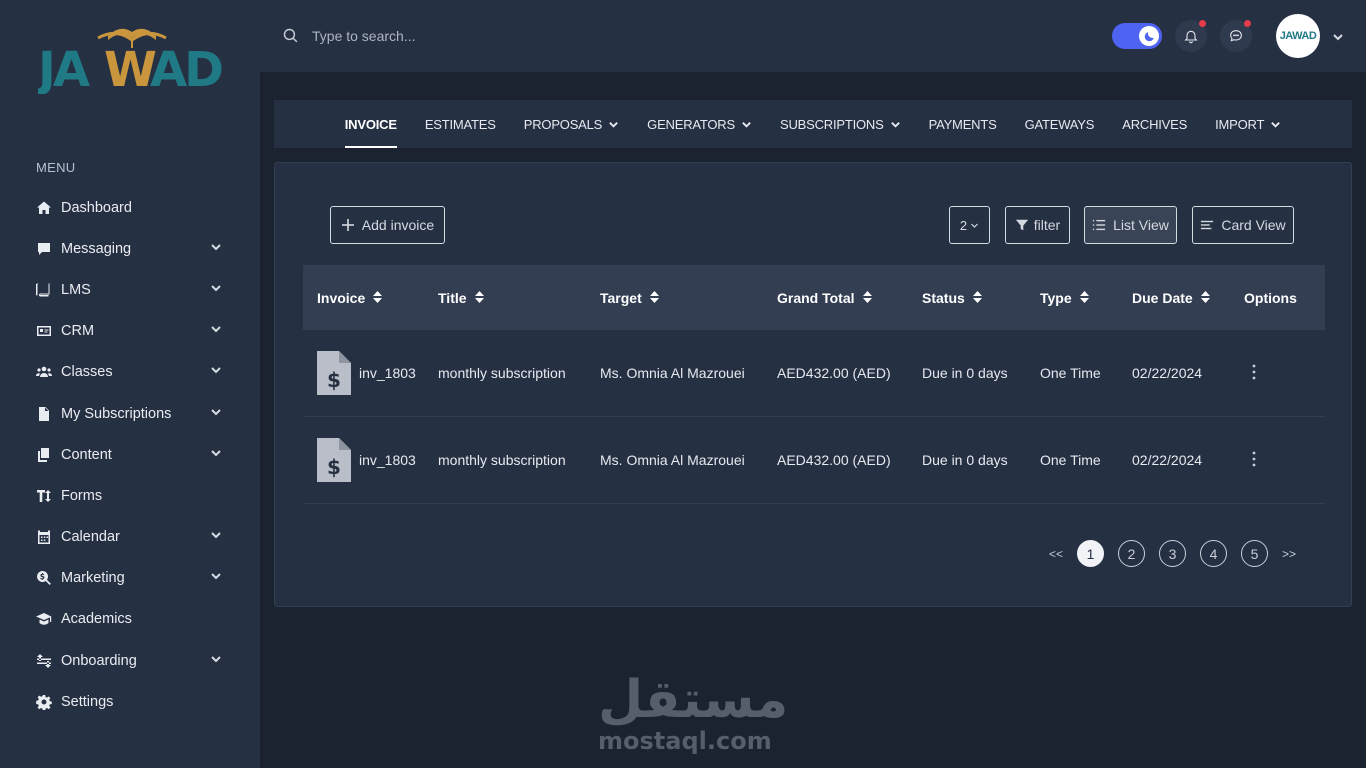 The height and width of the screenshot is (768, 1366). What do you see at coordinates (1154, 124) in the screenshot?
I see `tab-archives: ARCHIVES` at bounding box center [1154, 124].